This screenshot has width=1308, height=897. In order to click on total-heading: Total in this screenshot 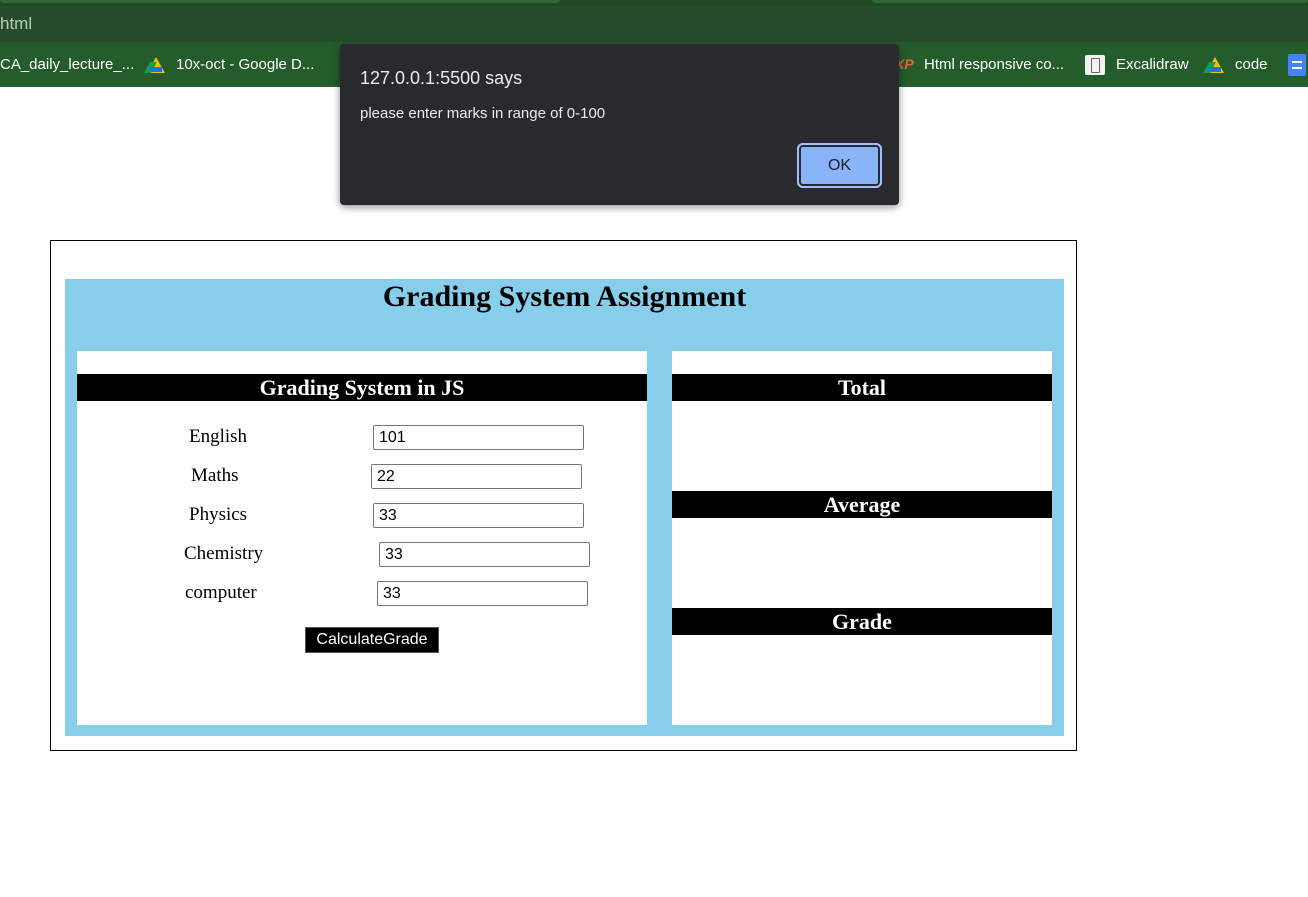, I will do `click(862, 387)`.